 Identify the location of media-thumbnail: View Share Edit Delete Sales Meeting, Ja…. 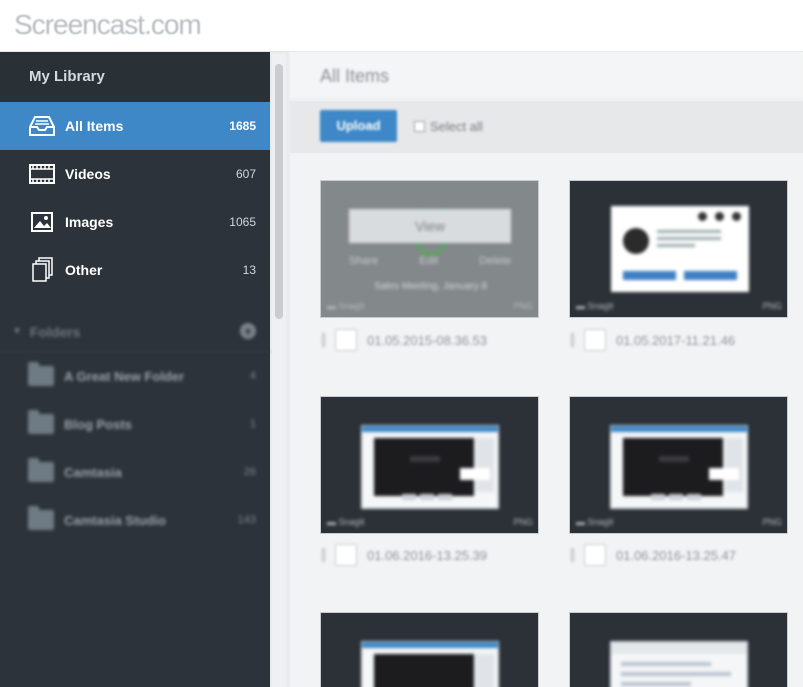
(429, 249).